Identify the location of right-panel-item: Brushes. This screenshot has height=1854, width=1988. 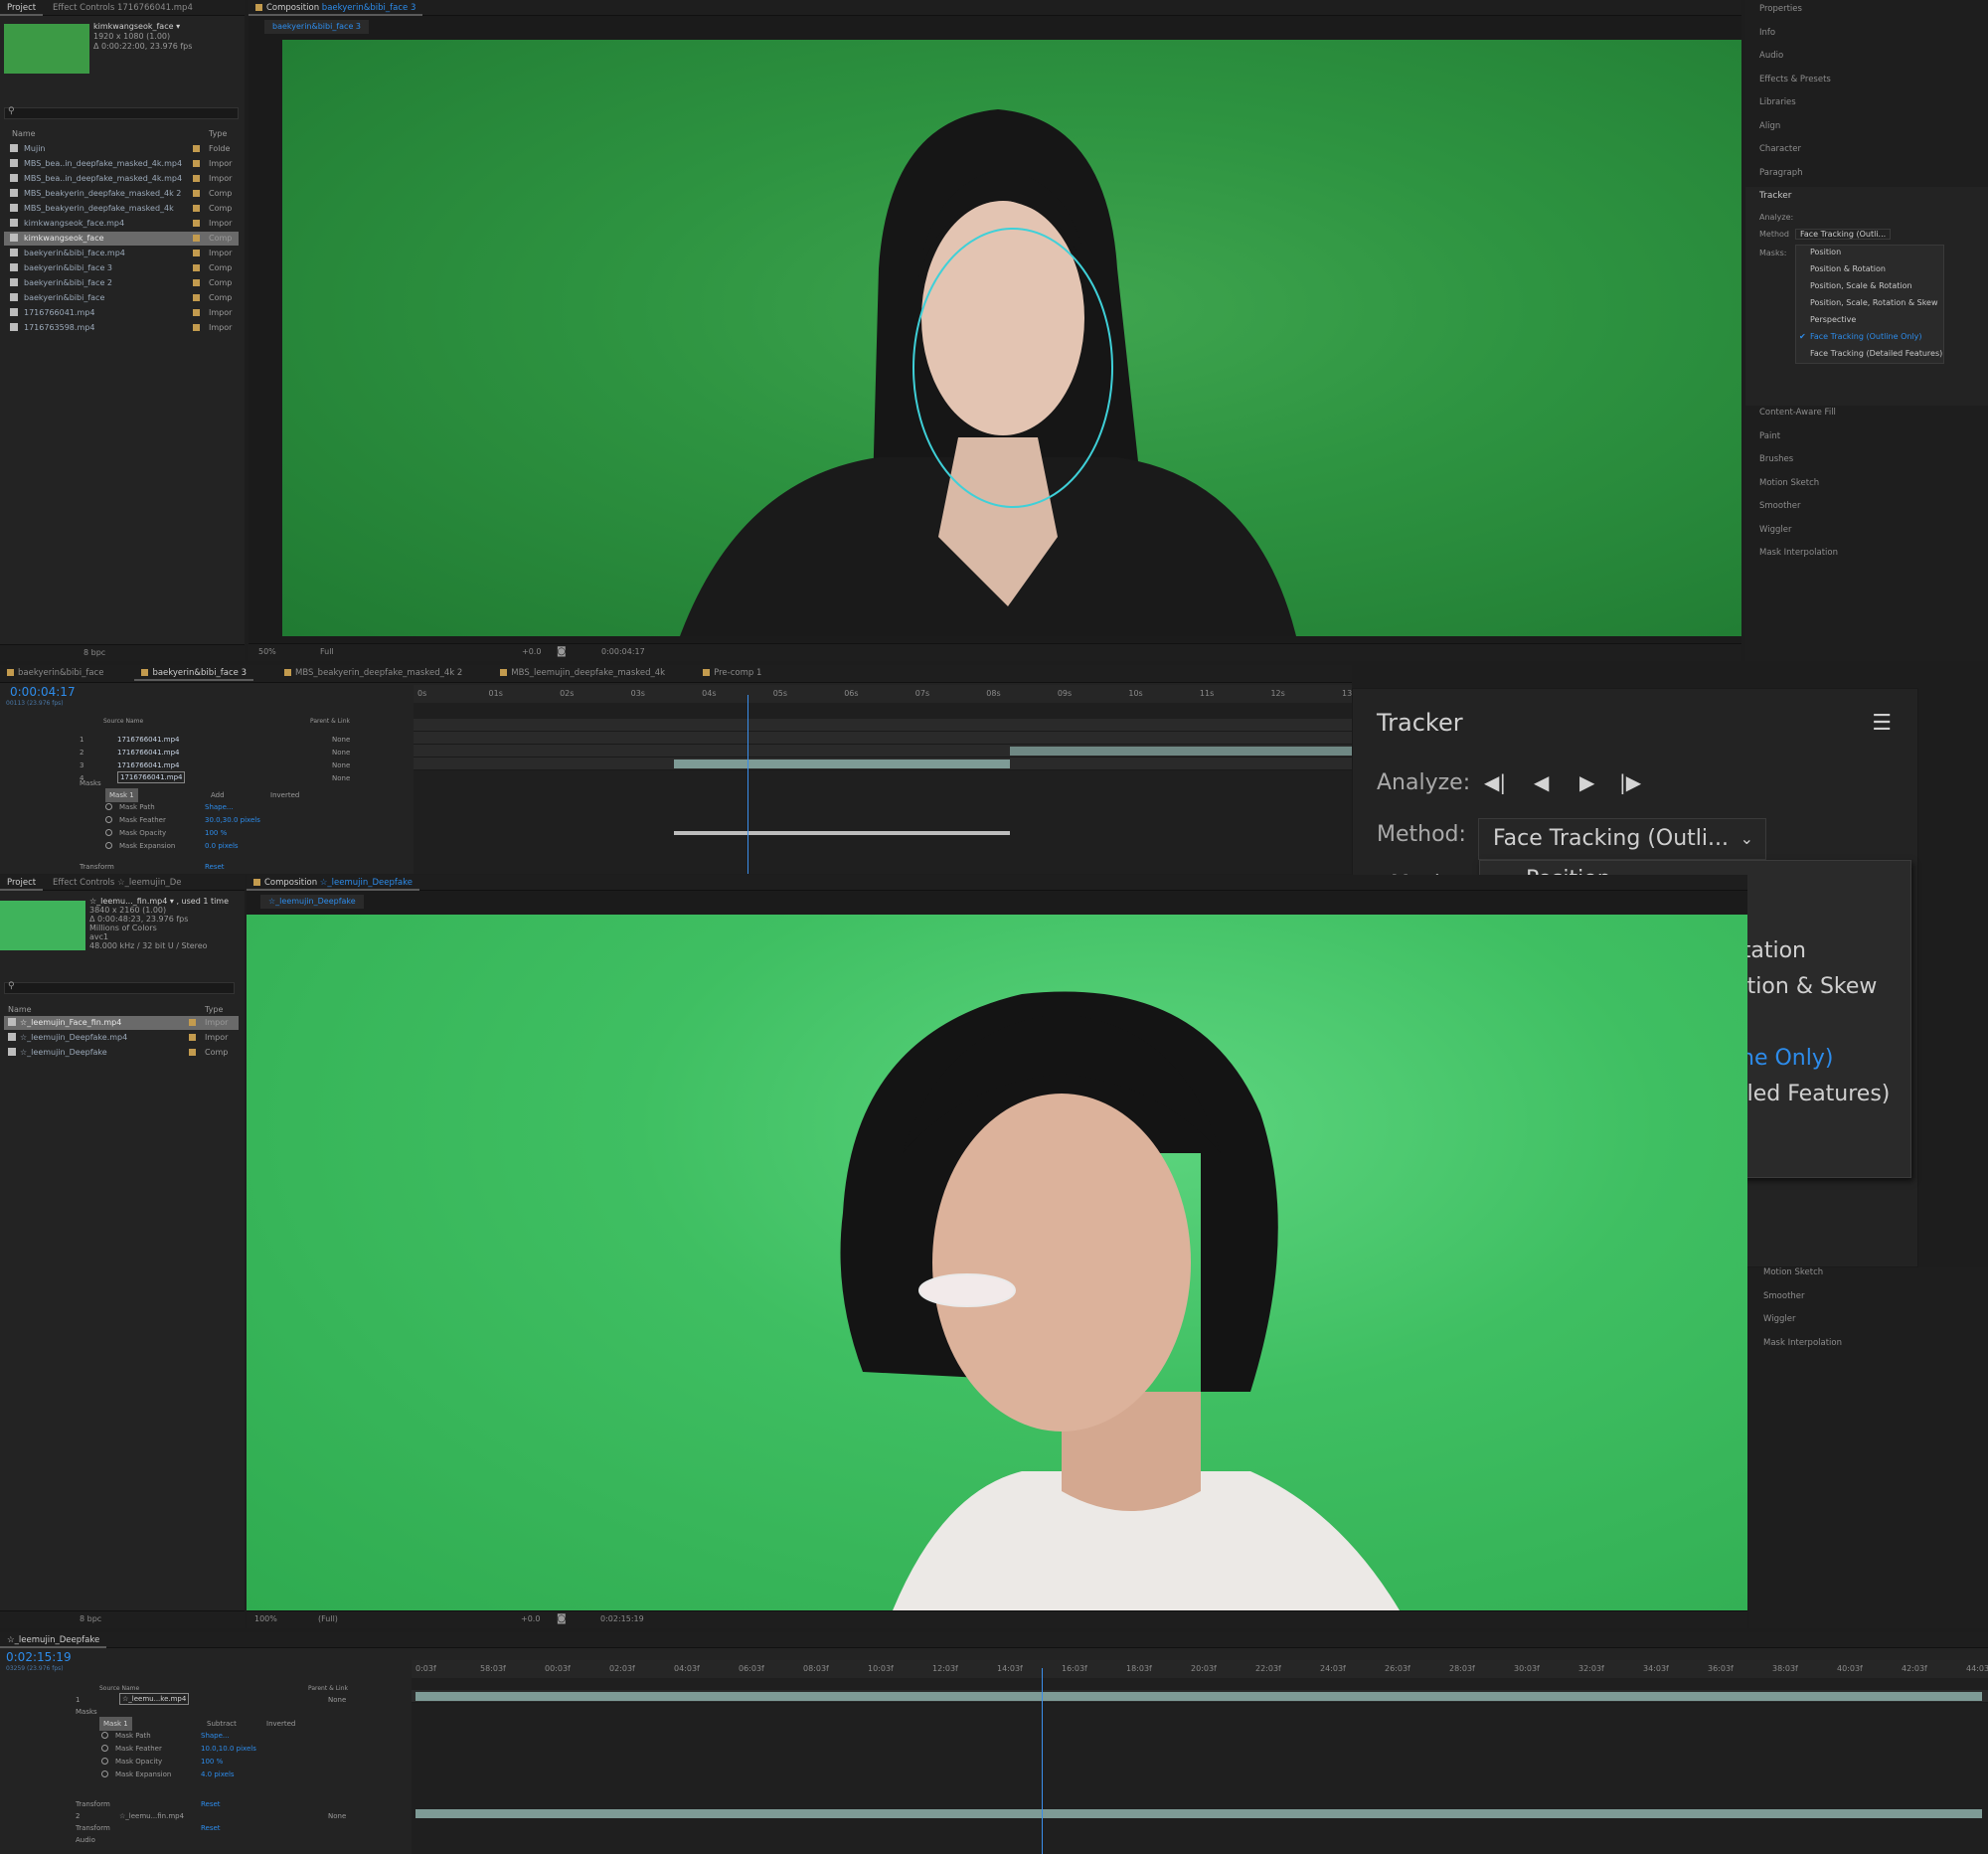
(1776, 459).